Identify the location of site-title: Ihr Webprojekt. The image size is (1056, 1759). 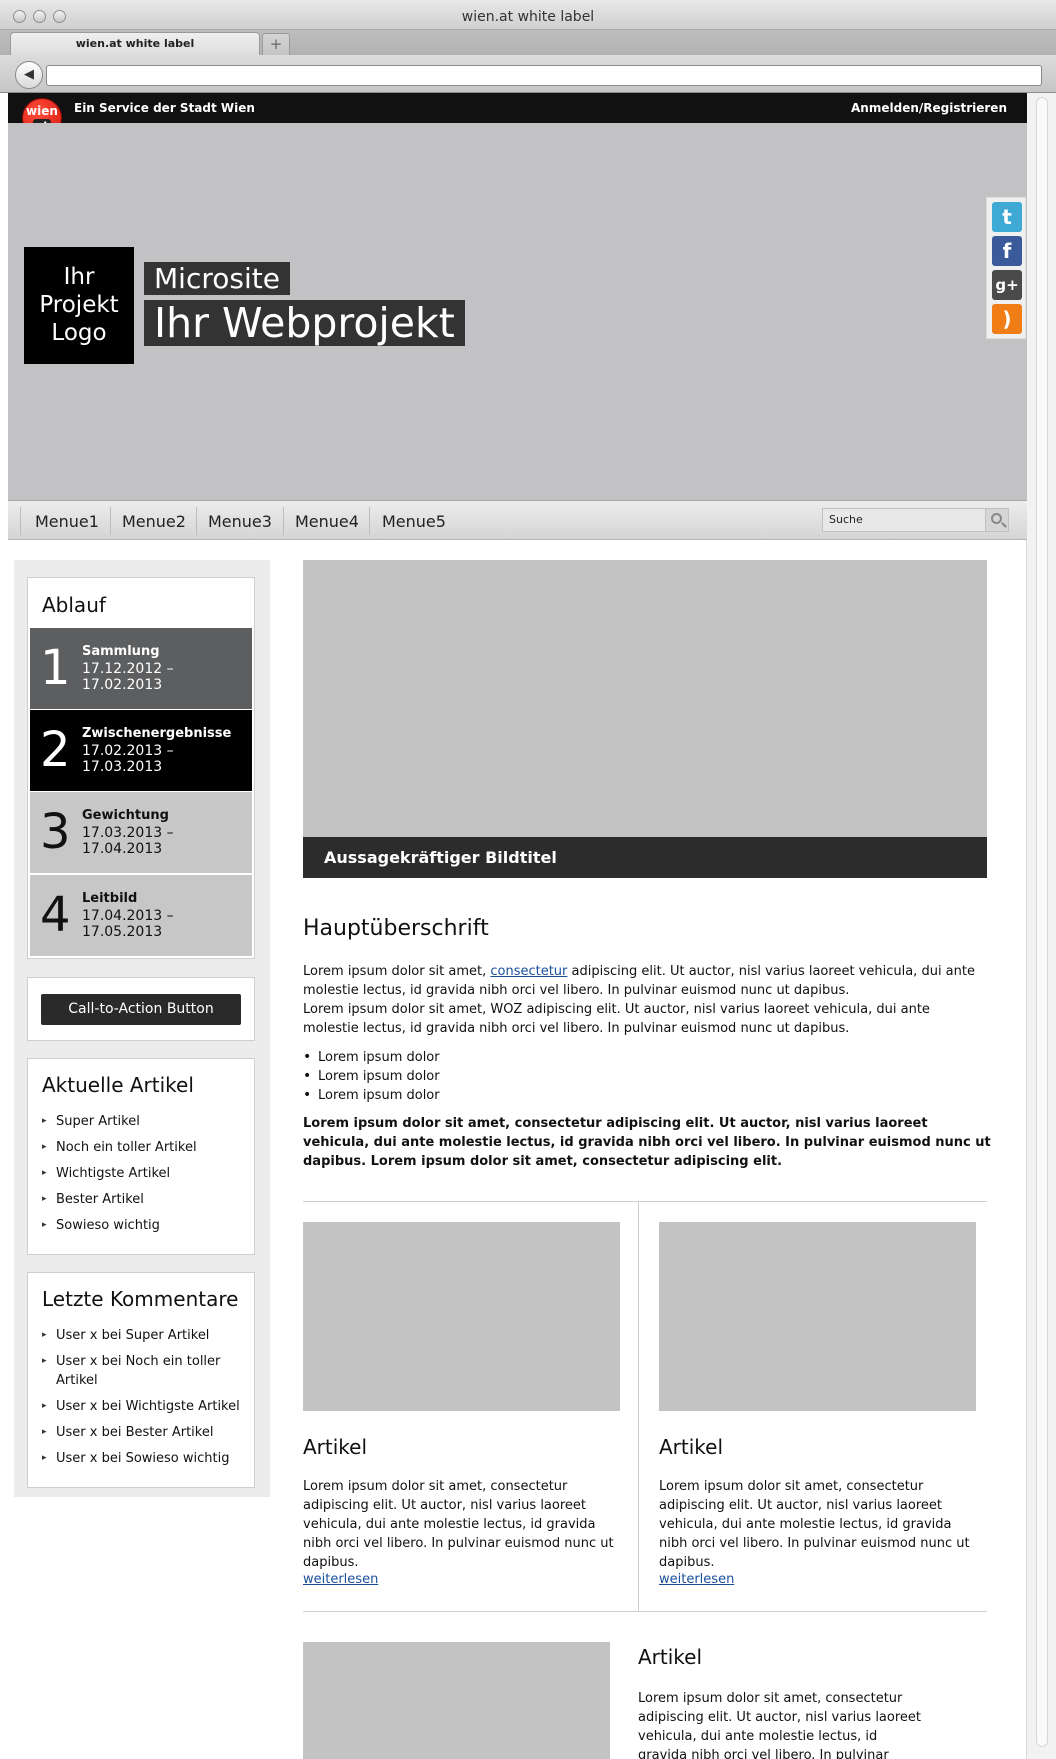
(304, 323).